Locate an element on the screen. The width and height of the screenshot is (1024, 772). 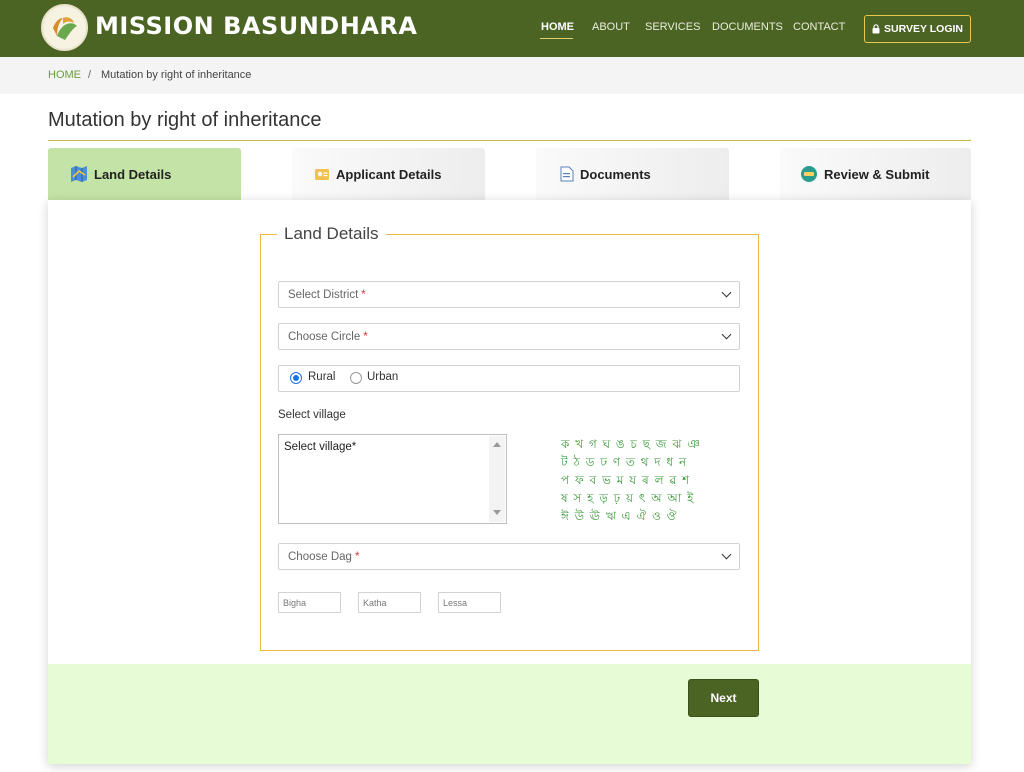
tab-review-submit: Review & Submit is located at coordinates (875, 174).